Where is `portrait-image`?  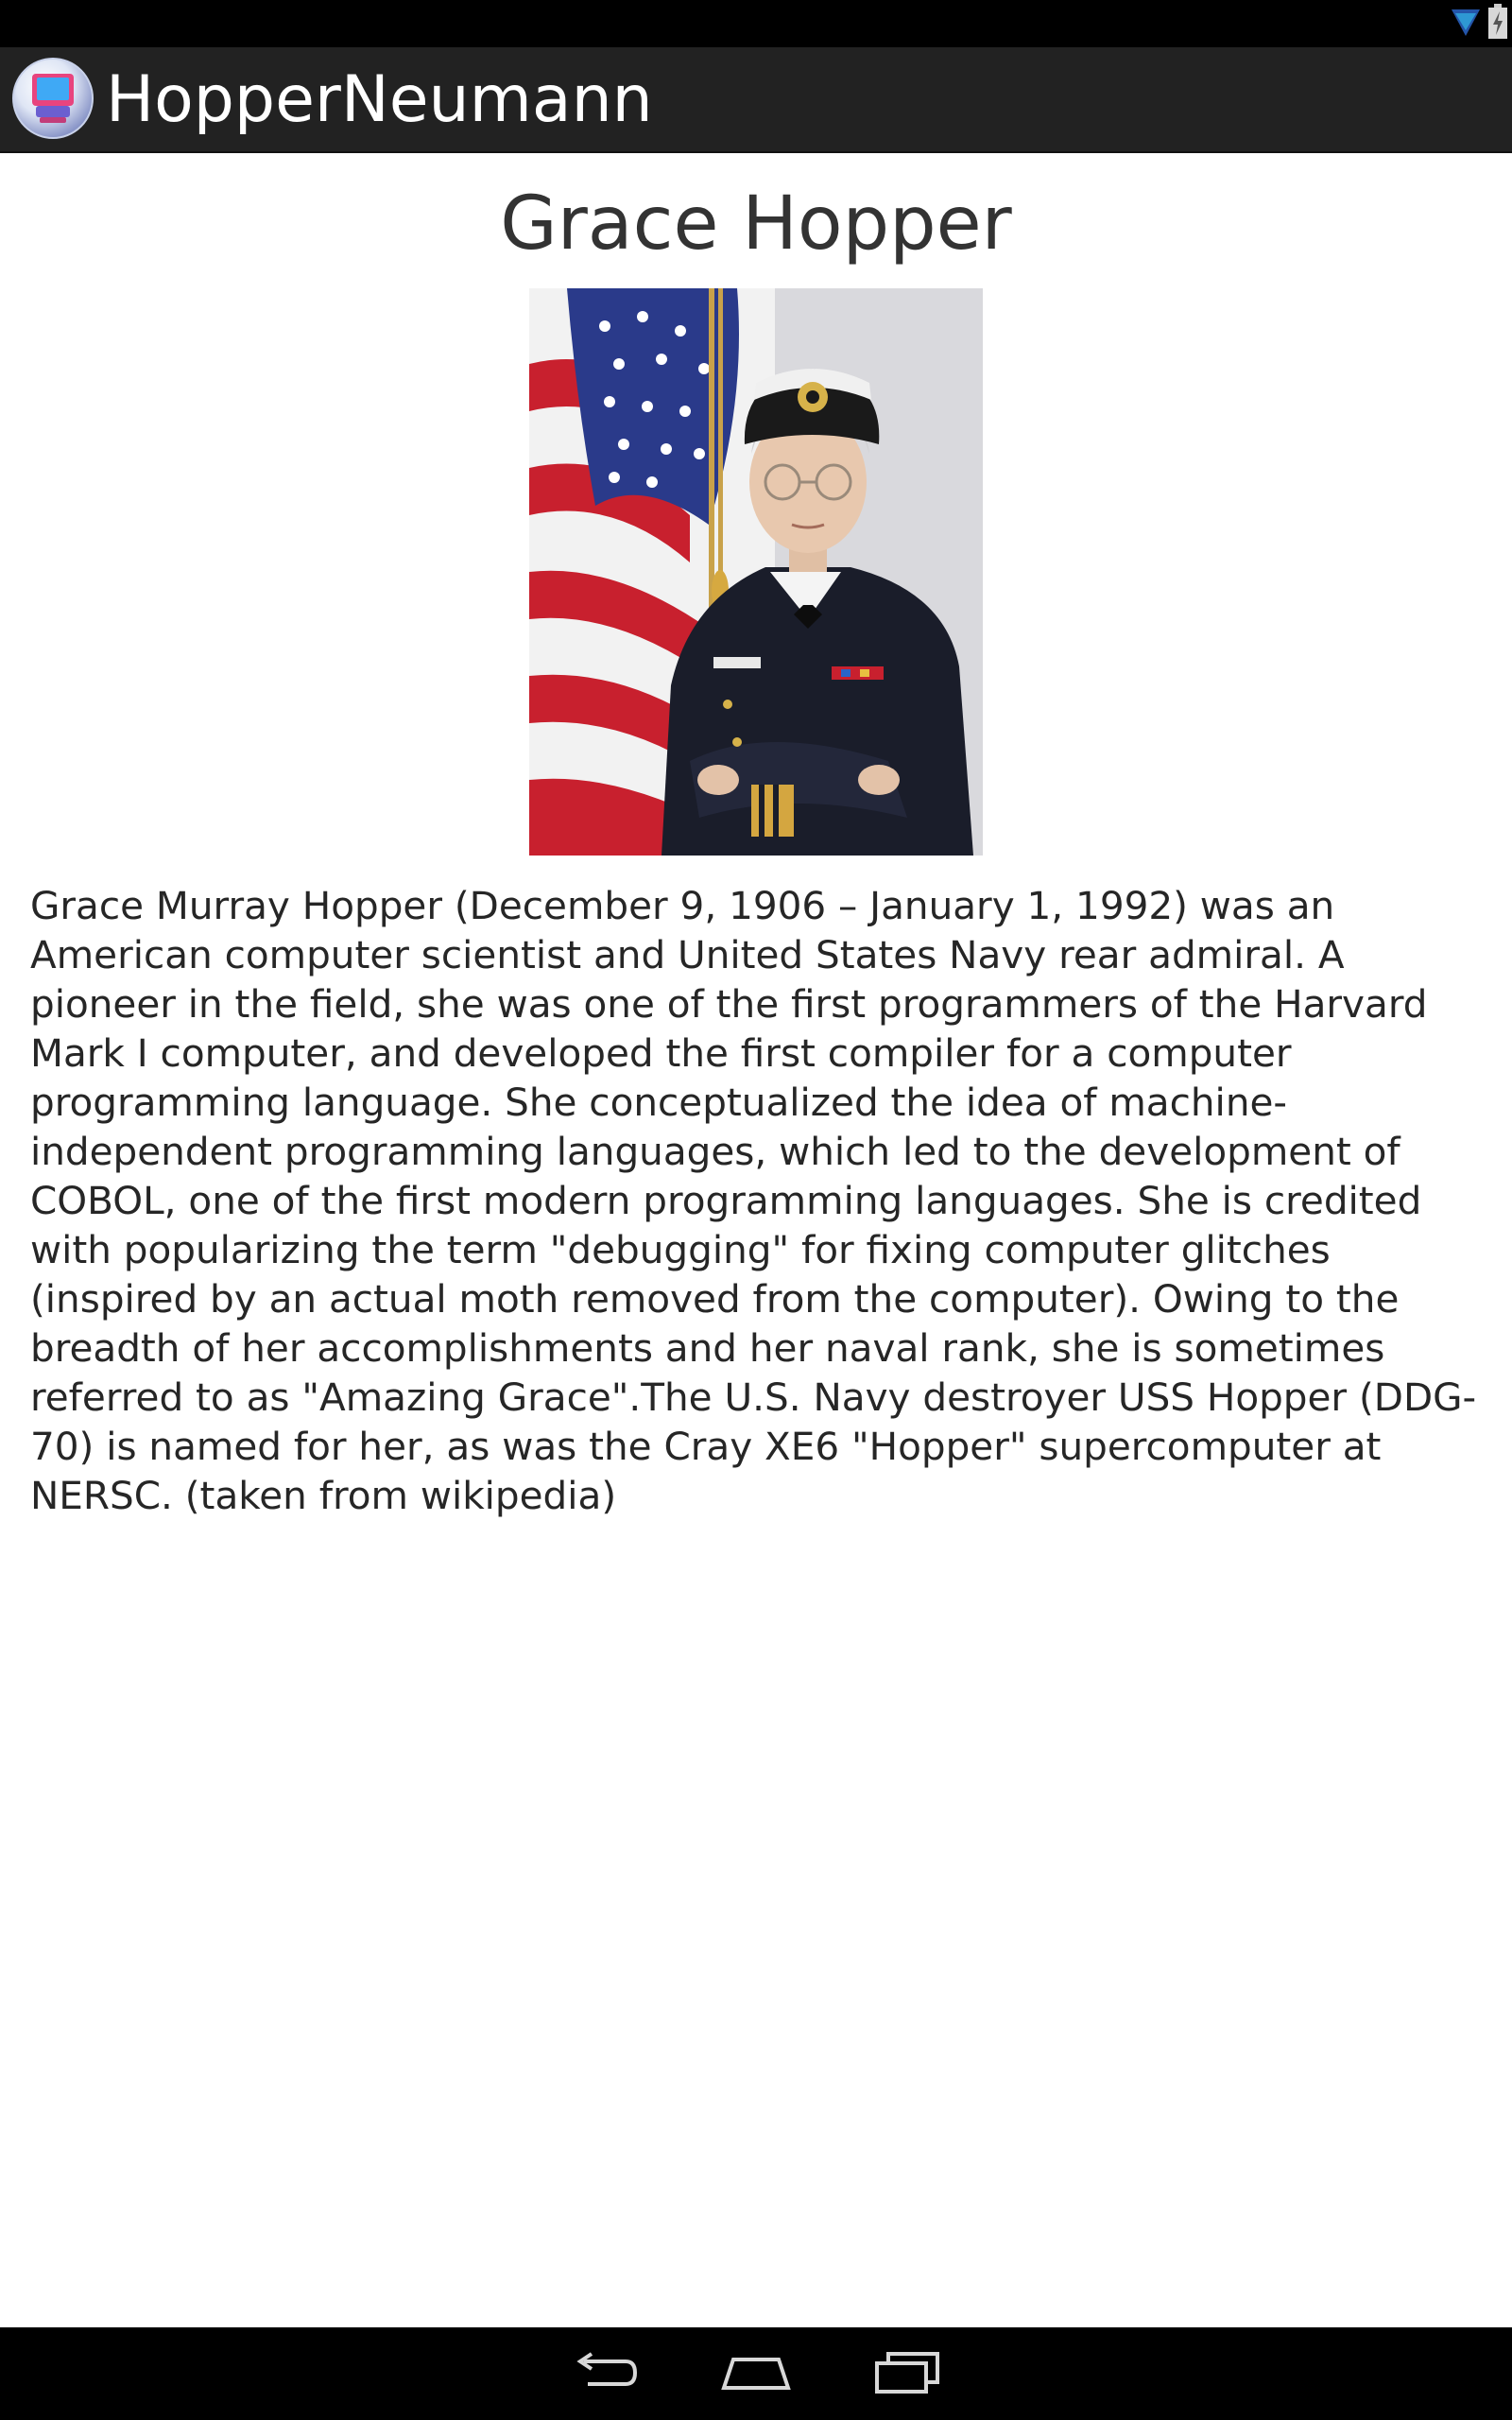
portrait-image is located at coordinates (756, 572).